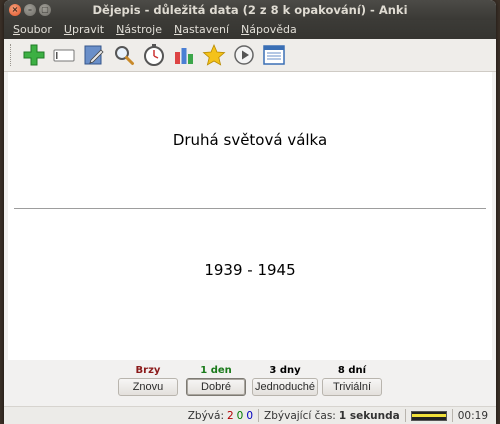  What do you see at coordinates (273, 29) in the screenshot?
I see `menu-napoveda-label: ápověda` at bounding box center [273, 29].